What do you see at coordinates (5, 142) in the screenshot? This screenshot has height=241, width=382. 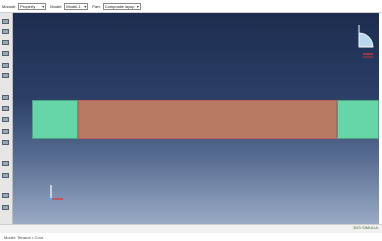 I see `tool-layup-manager-icon` at bounding box center [5, 142].